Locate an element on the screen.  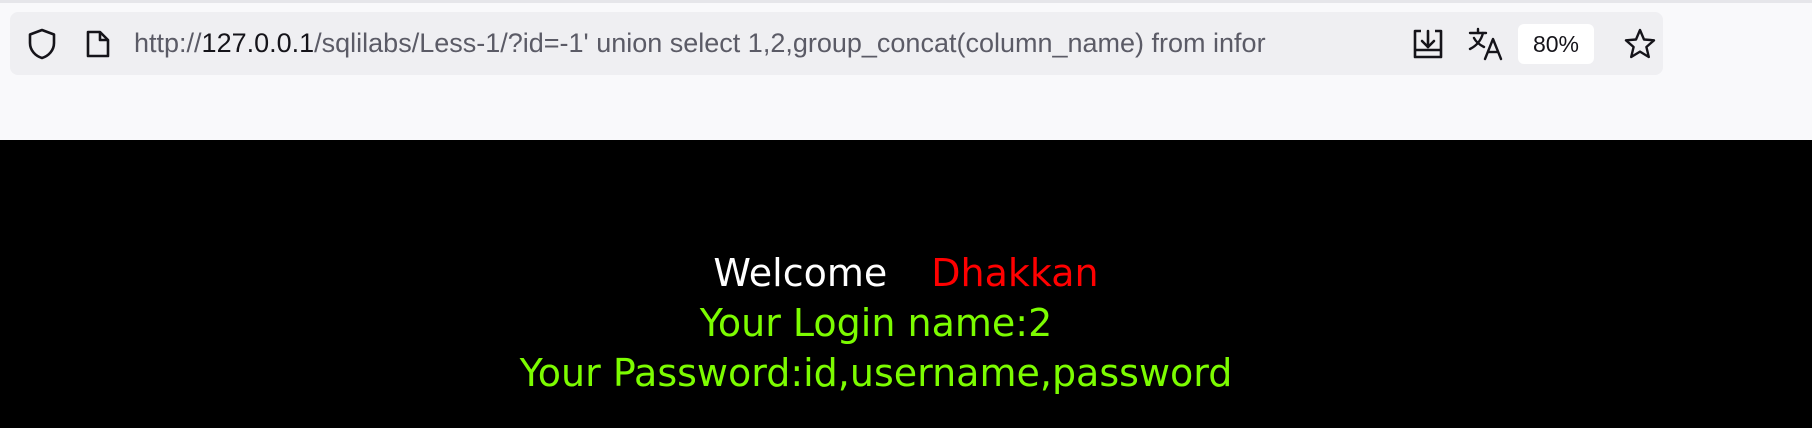
zoom-level-button: 80% is located at coordinates (1556, 44).